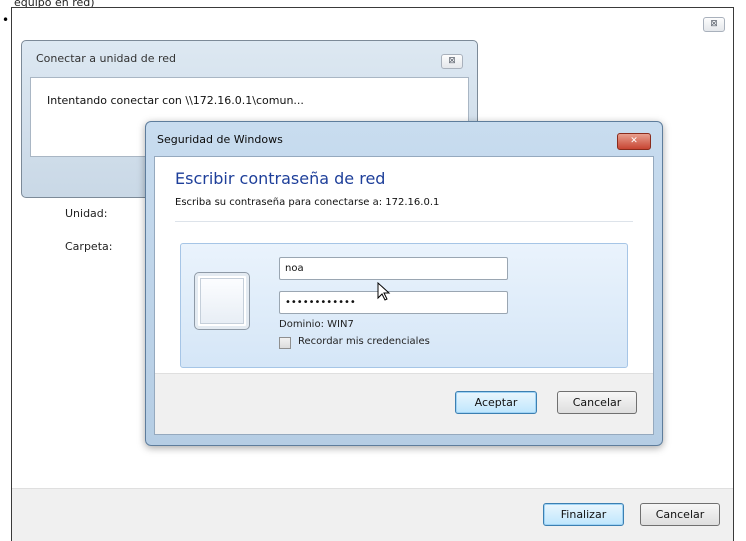  I want to click on separator, so click(404, 221).